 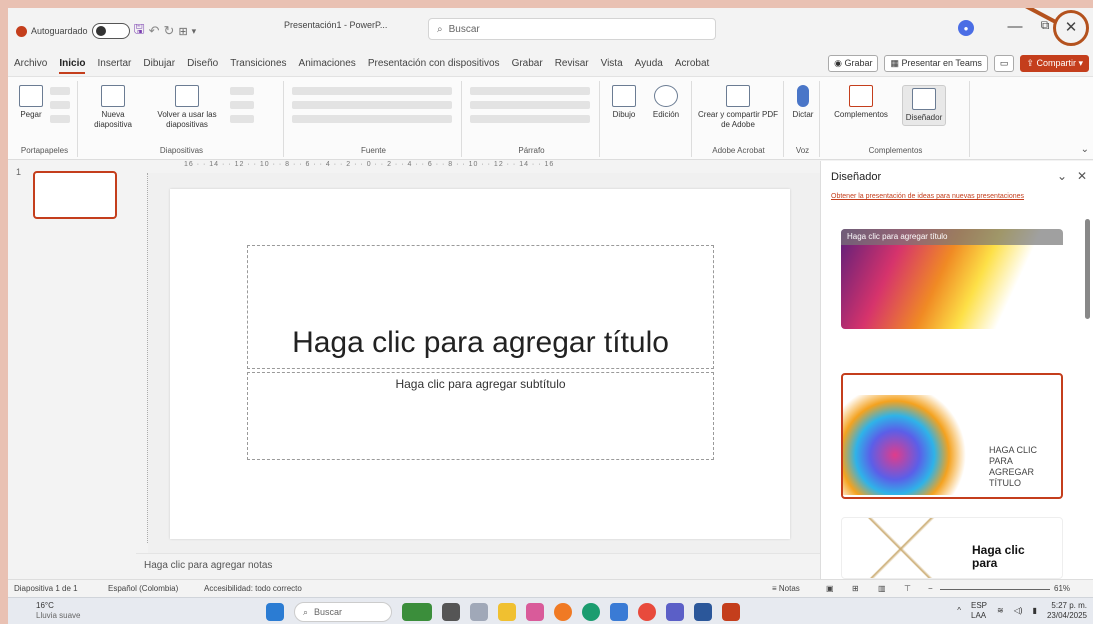 I want to click on tab-revisar: Revisar, so click(x=572, y=63).